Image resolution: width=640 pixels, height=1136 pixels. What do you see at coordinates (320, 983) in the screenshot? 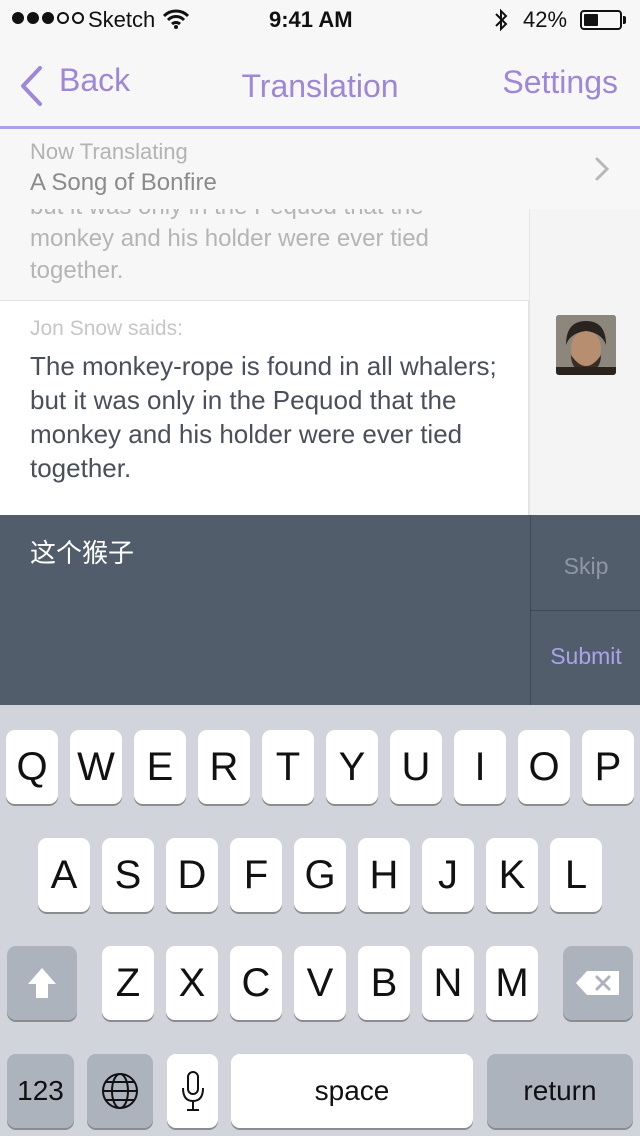
I see `key-v: V` at bounding box center [320, 983].